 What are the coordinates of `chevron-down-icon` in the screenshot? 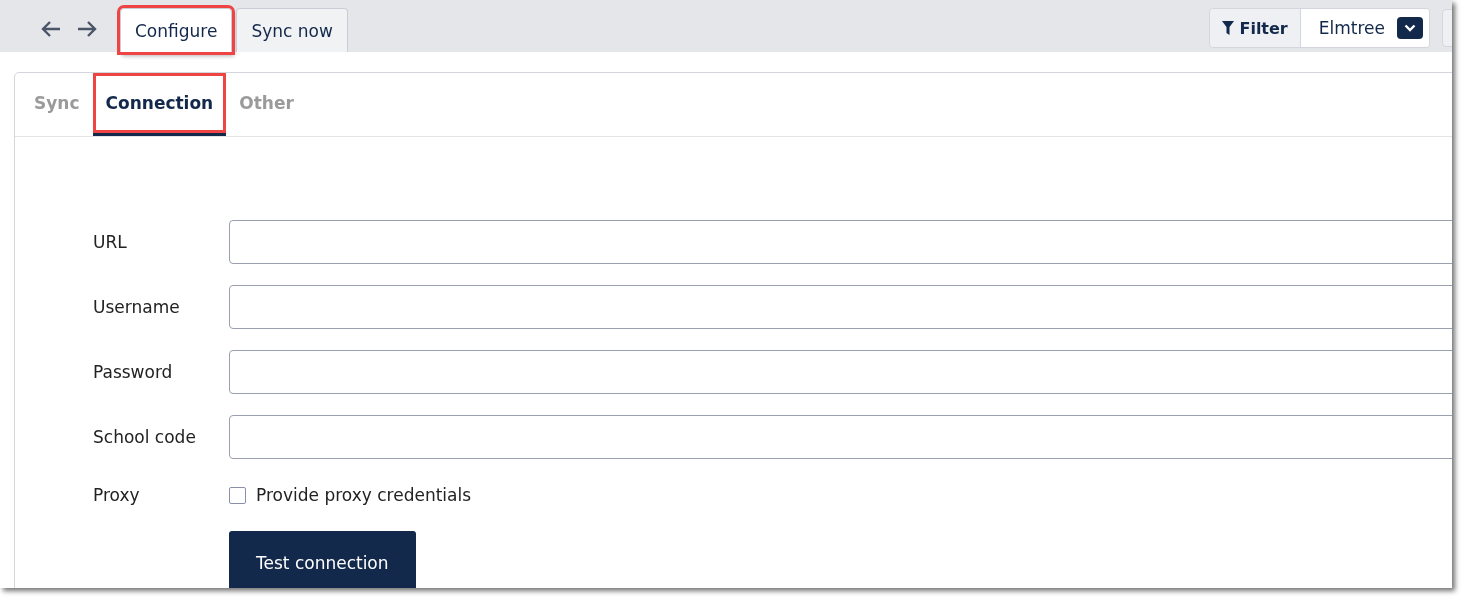 It's located at (1410, 28).